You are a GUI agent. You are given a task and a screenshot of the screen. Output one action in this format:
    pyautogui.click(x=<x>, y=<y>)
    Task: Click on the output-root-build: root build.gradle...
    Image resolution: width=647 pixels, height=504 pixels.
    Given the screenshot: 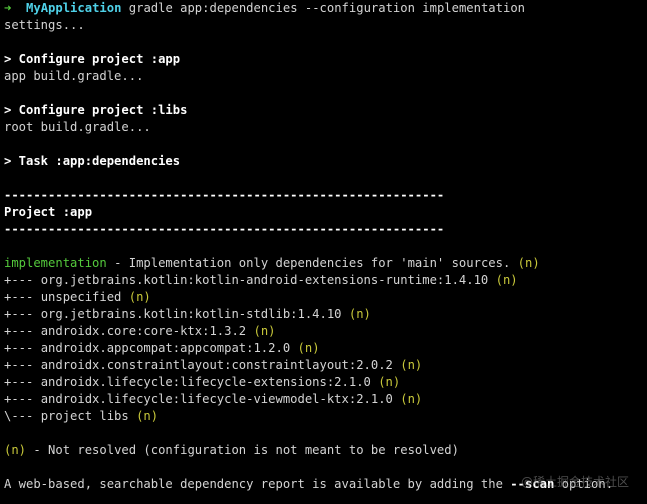 What is the action you would take?
    pyautogui.click(x=77, y=127)
    